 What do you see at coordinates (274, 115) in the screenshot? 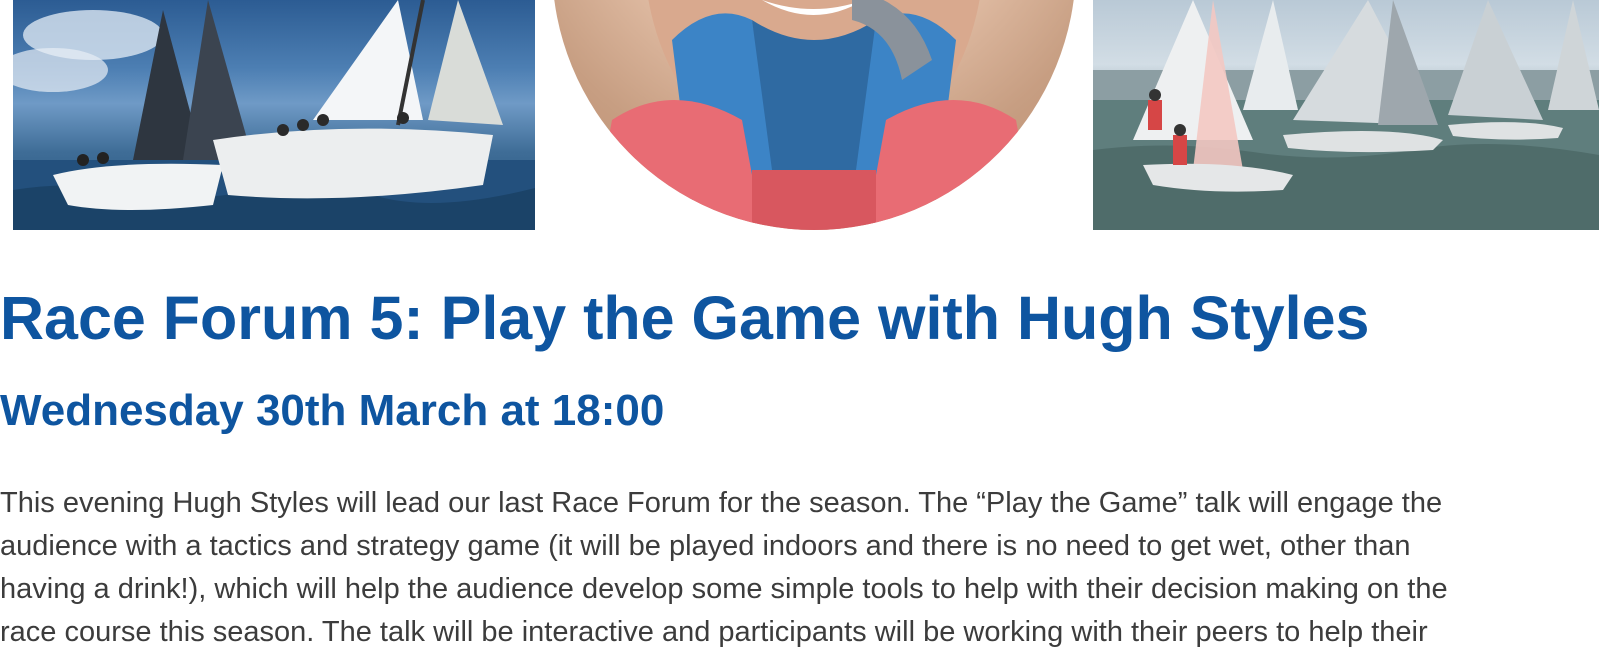
I see `sailing-yachts-photo` at bounding box center [274, 115].